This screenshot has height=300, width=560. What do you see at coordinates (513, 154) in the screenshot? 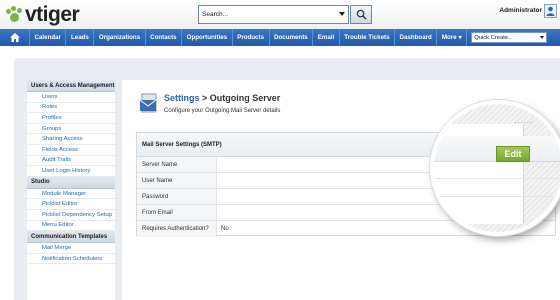
I see `edit-button: Edit` at bounding box center [513, 154].